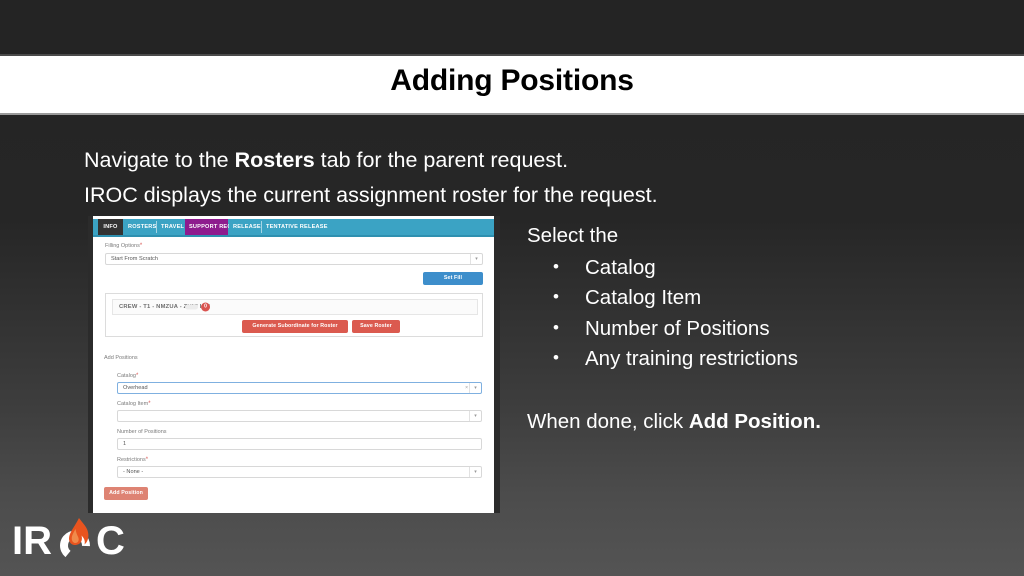 The image size is (1024, 576). I want to click on add-position-button: Add Position, so click(126, 493).